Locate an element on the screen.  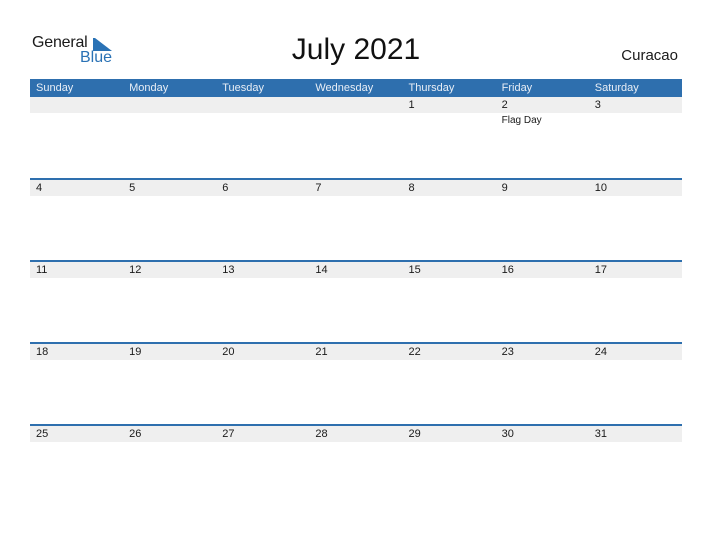
day-number: 3 is located at coordinates (597, 105).